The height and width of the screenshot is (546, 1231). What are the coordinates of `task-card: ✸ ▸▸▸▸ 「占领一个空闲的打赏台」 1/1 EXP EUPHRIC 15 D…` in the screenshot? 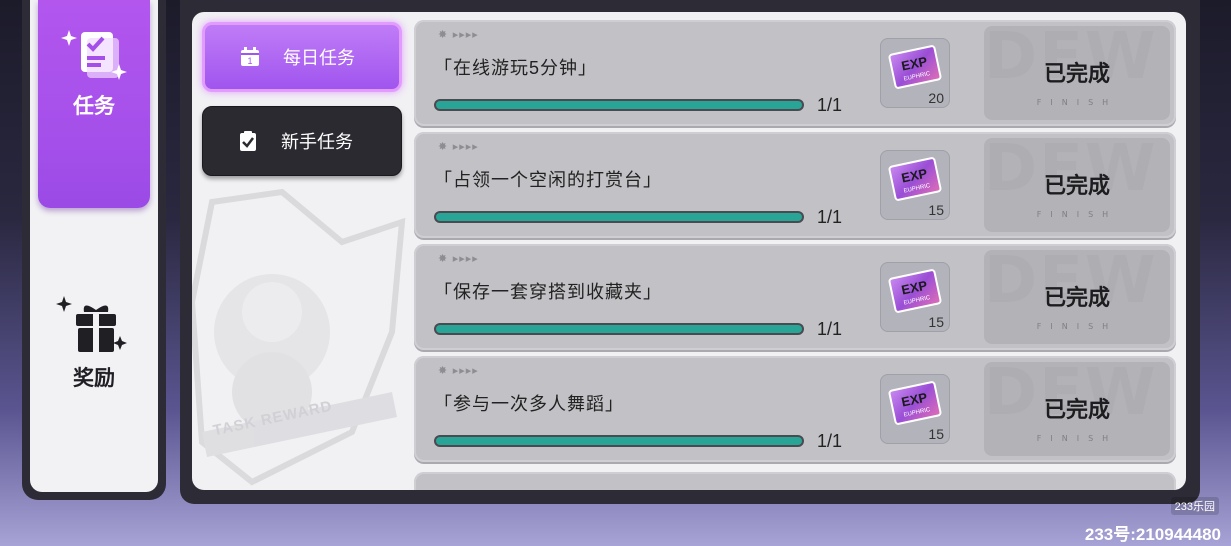 It's located at (795, 185).